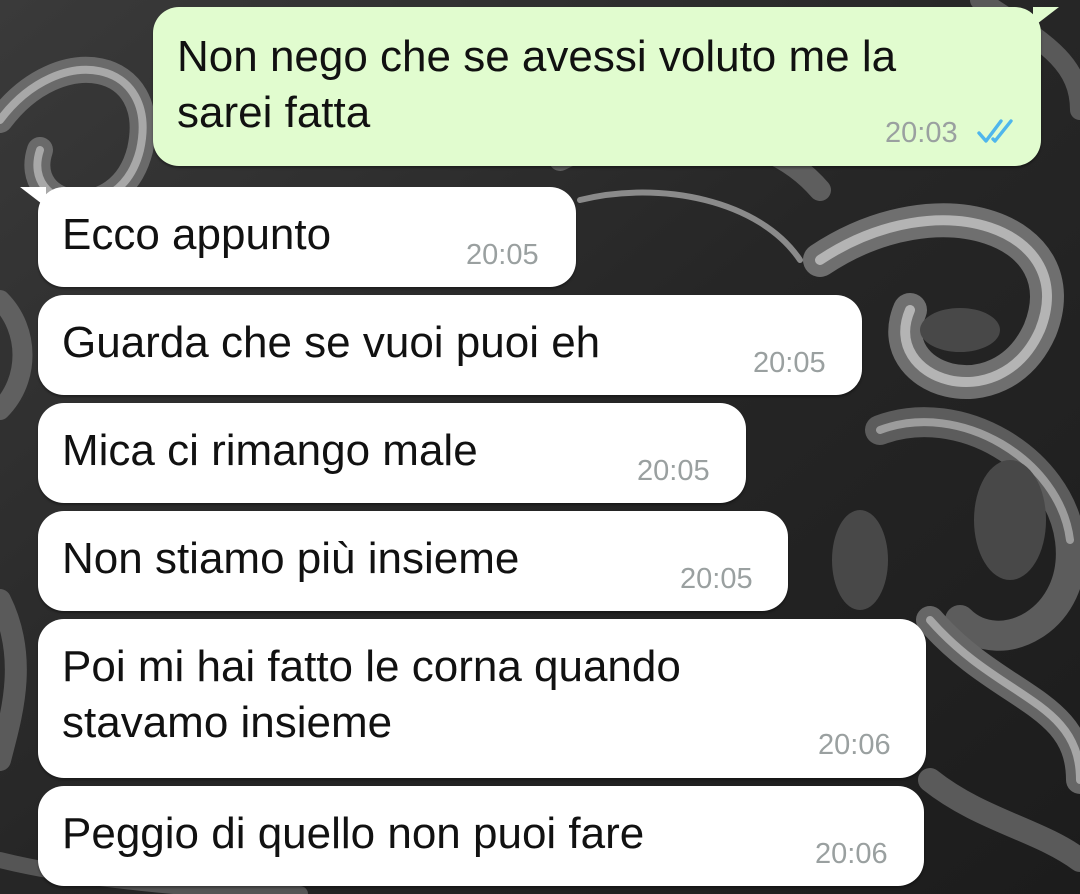  I want to click on message-incoming: Peggio di quello non puoi fare 20:06, so click(481, 836).